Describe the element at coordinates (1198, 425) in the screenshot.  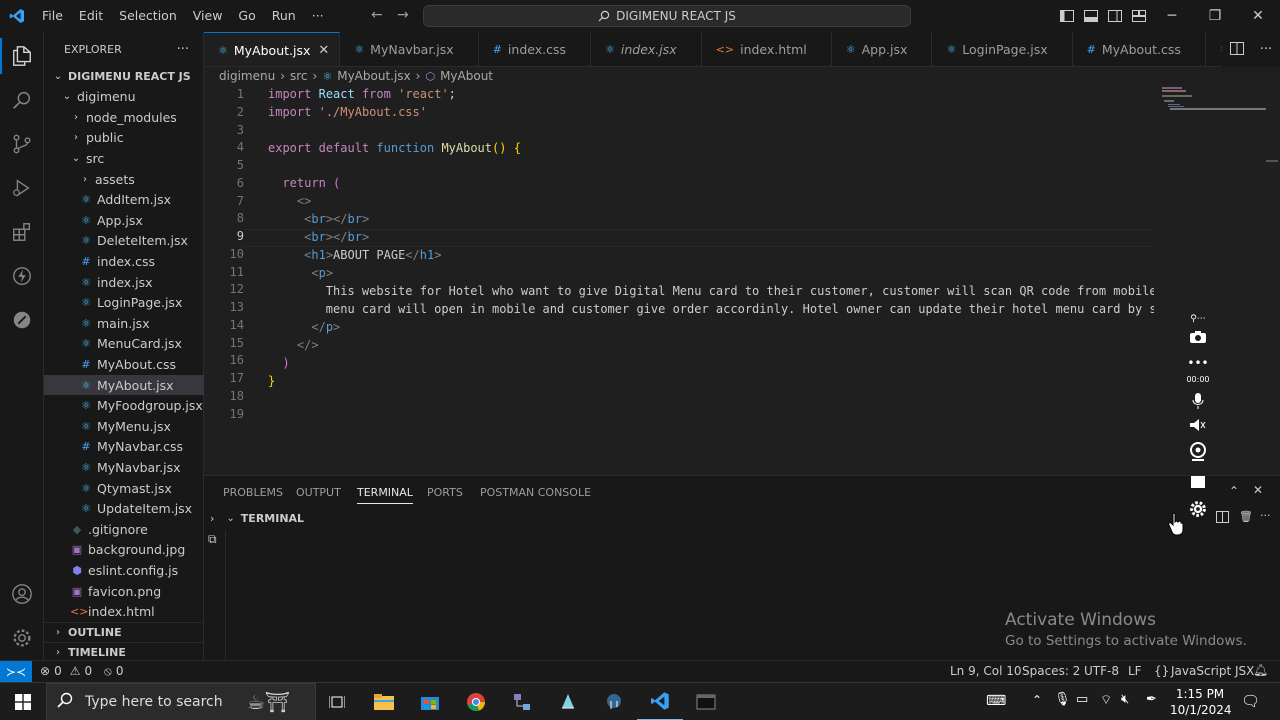
I see `speaker-icon` at that location.